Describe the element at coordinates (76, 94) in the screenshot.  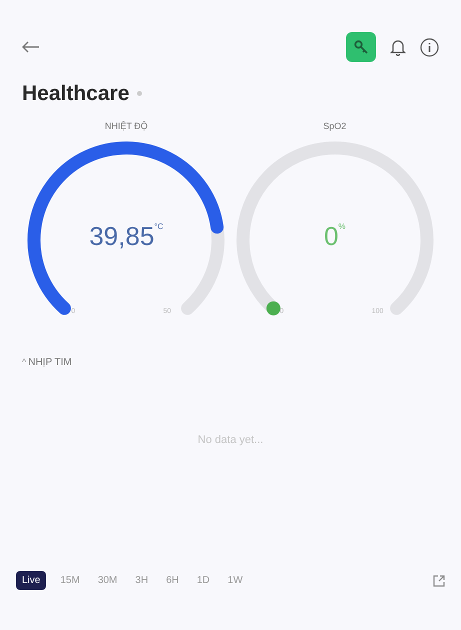
I see `page-title: Healthcare` at that location.